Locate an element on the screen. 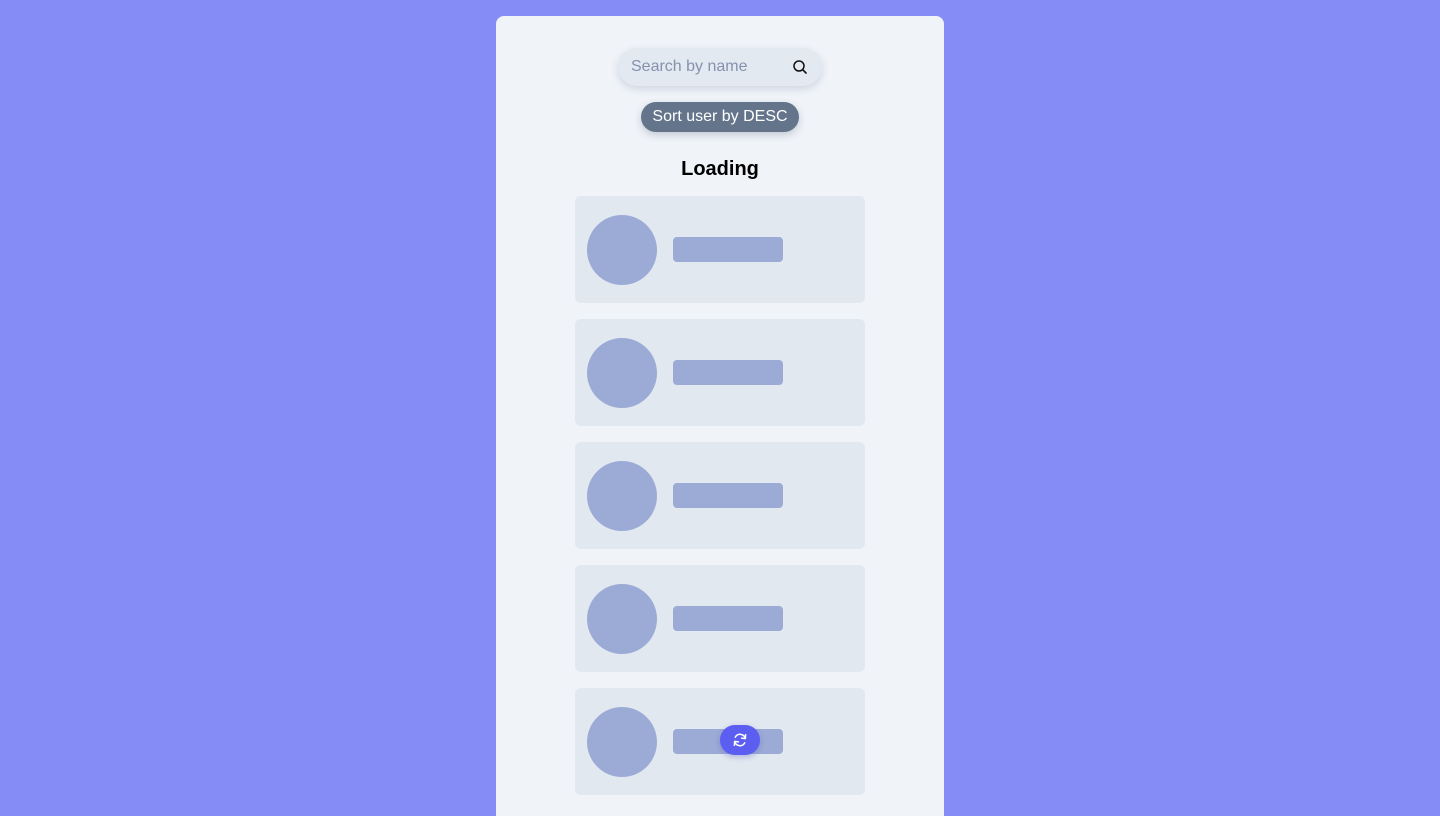 The image size is (1440, 816). search-icon is located at coordinates (800, 67).